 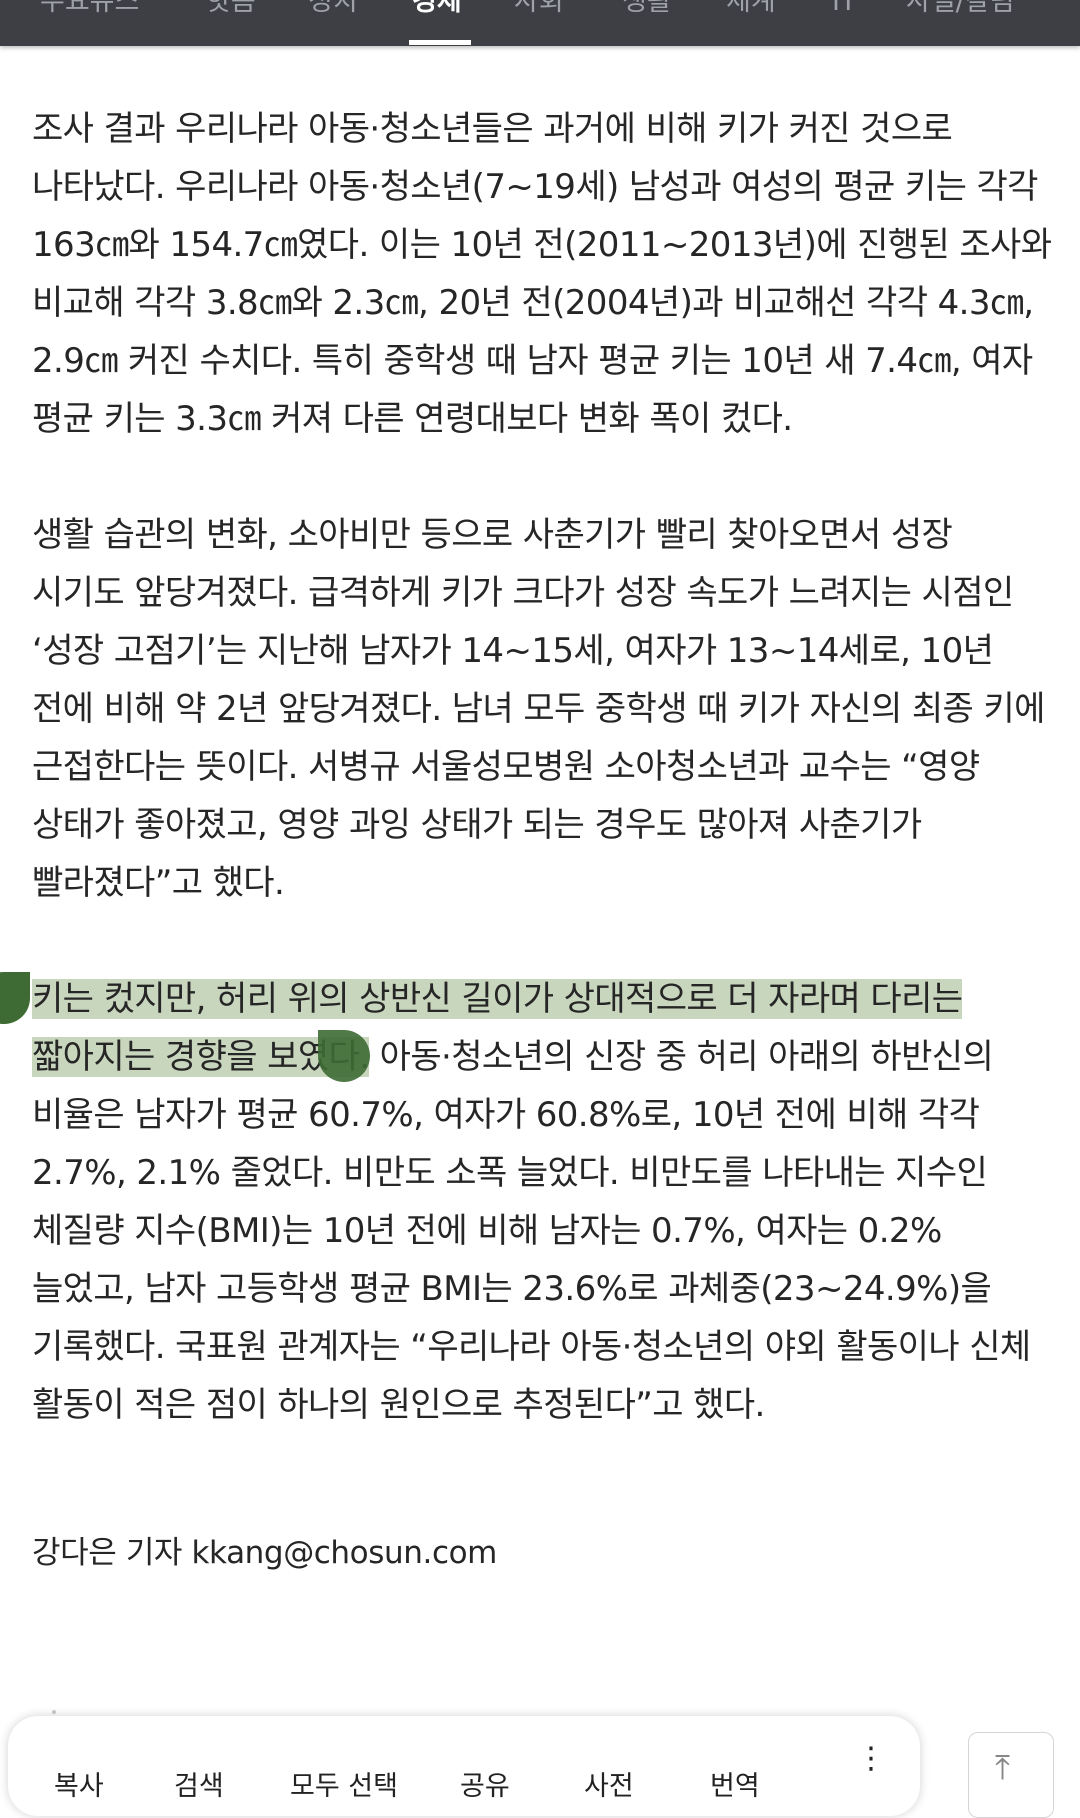 What do you see at coordinates (437, 16) in the screenshot?
I see `tab-economy: 경제` at bounding box center [437, 16].